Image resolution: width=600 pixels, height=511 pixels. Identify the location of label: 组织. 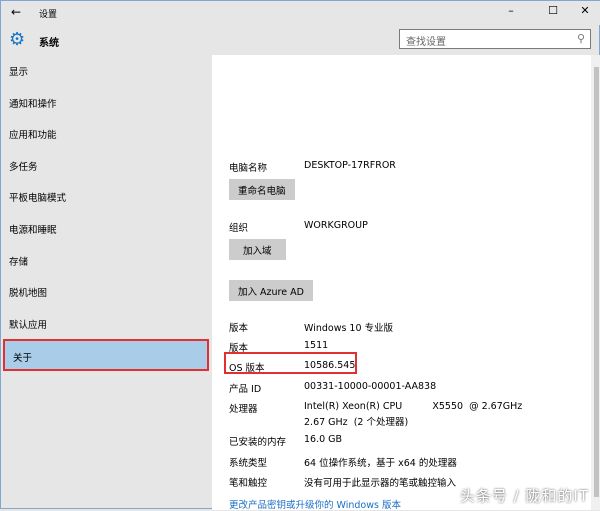
(239, 228).